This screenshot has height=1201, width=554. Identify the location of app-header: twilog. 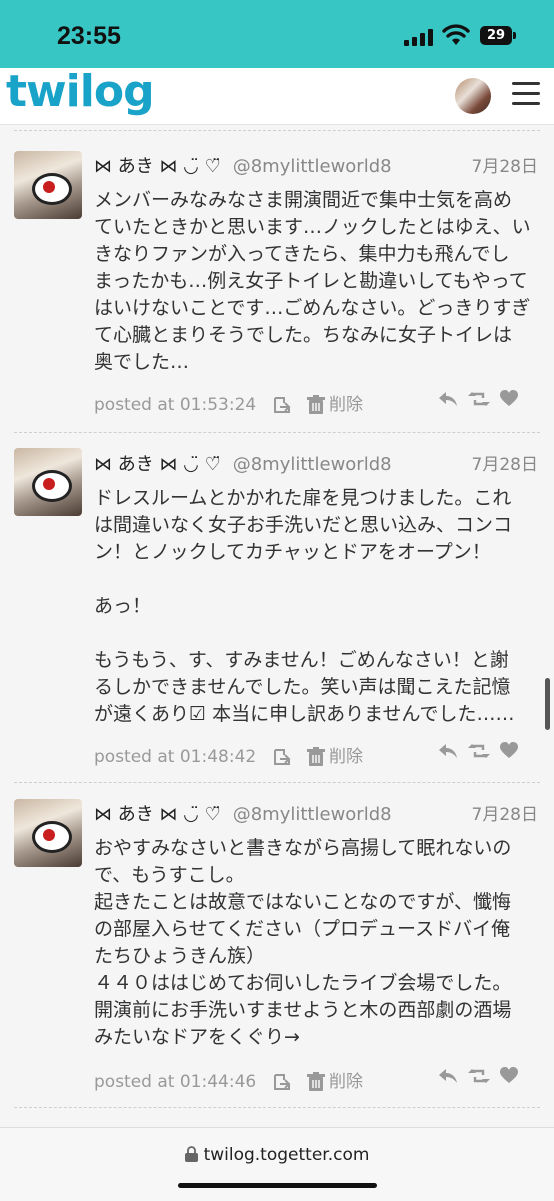
(277, 95).